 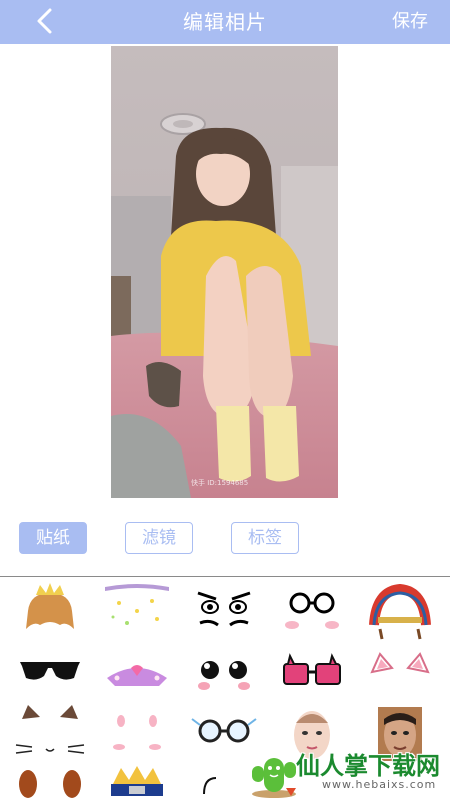 I want to click on header-bar: 编辑相片 保存, so click(x=225, y=22).